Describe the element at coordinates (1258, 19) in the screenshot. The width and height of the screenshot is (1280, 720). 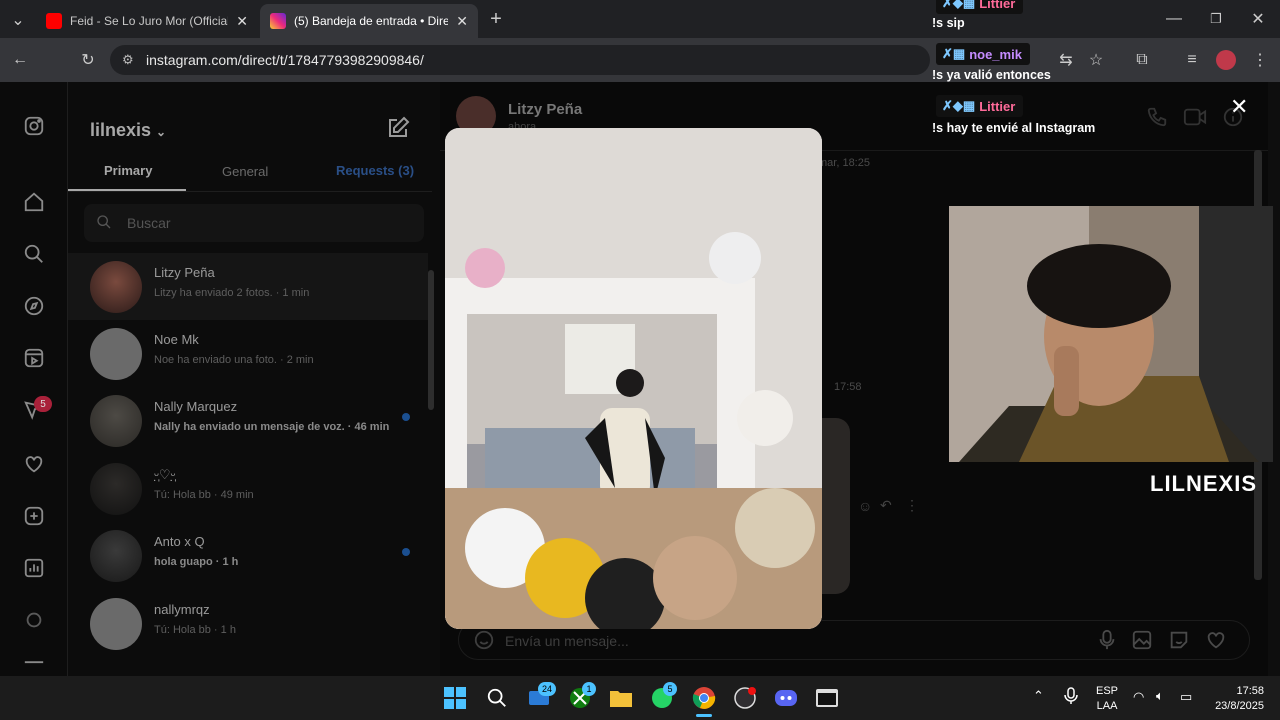
I see `close-window-icon: ✕` at that location.